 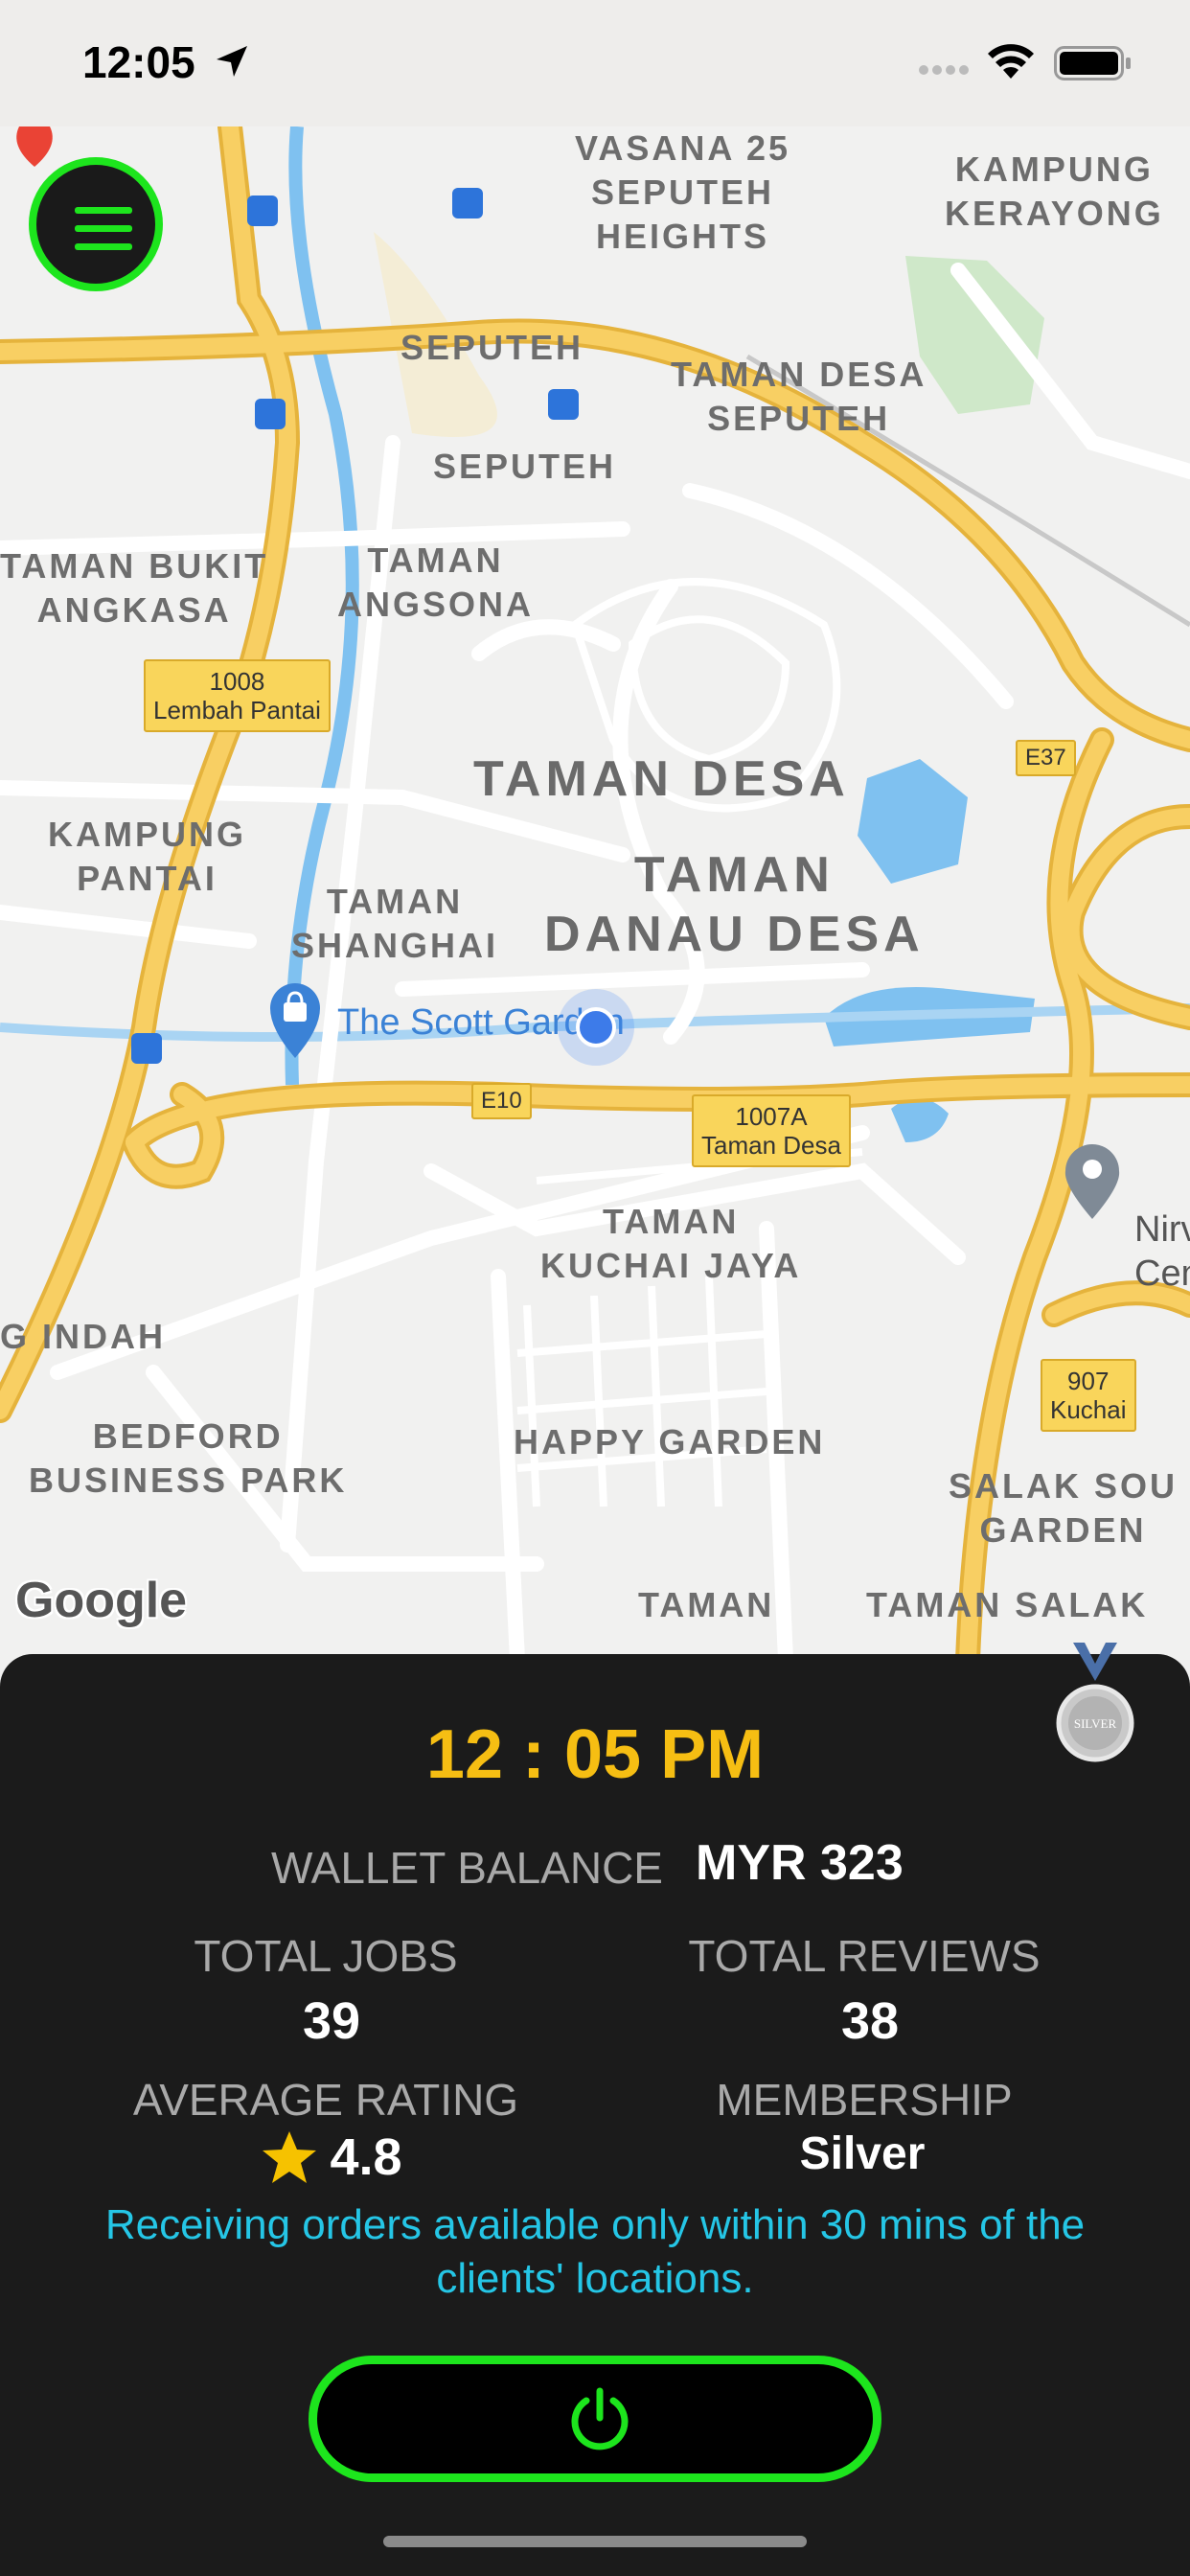 I want to click on map-label-seputeh-2: SEPUTEH, so click(x=525, y=467).